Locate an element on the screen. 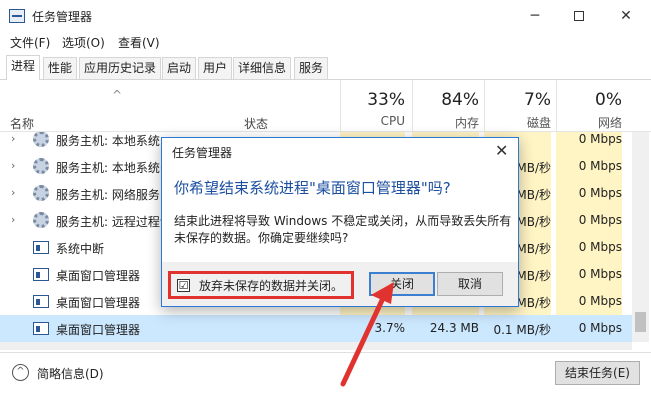 This screenshot has width=651, height=401. cancel-button: 取消 is located at coordinates (470, 284).